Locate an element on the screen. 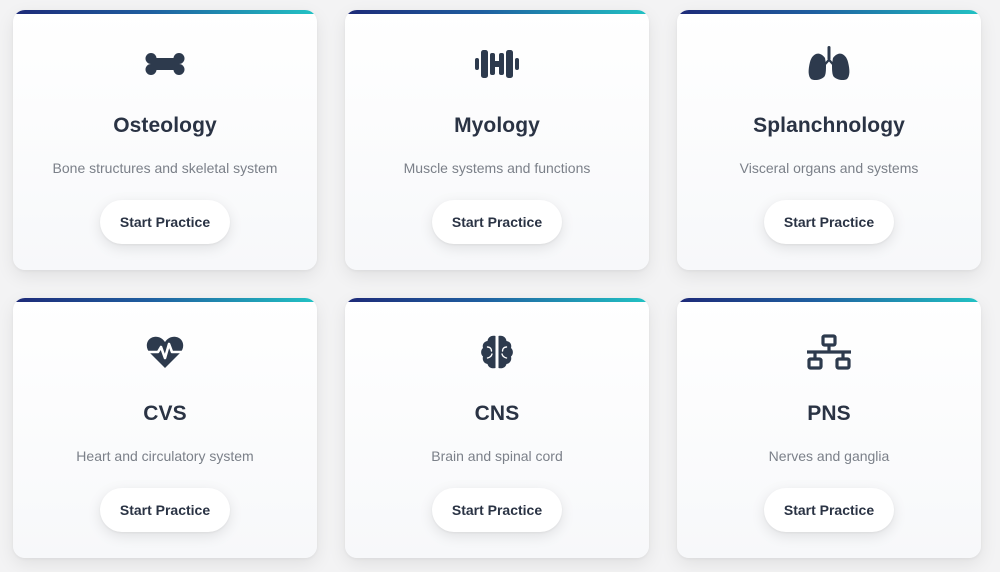  card-description: Nerves and ganglia is located at coordinates (829, 456).